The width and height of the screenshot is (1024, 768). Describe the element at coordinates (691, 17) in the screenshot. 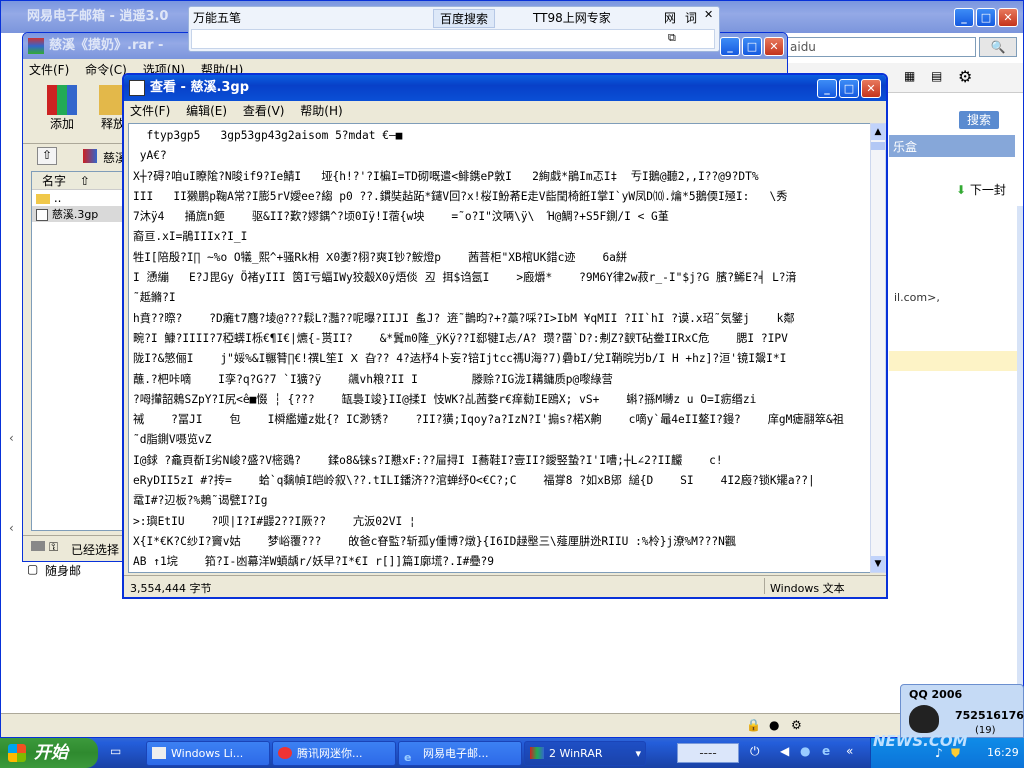

I see `toolbar-tab: 词` at that location.